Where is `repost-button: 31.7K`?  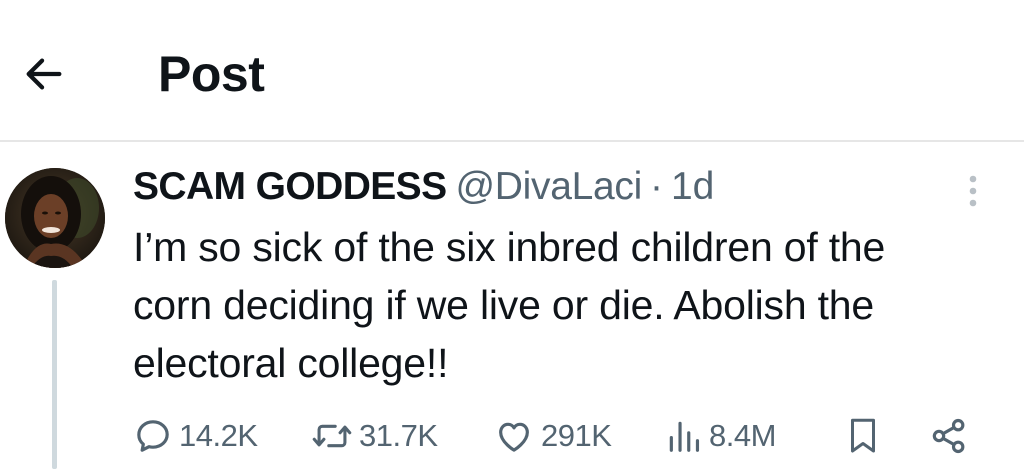
repost-button: 31.7K is located at coordinates (374, 436).